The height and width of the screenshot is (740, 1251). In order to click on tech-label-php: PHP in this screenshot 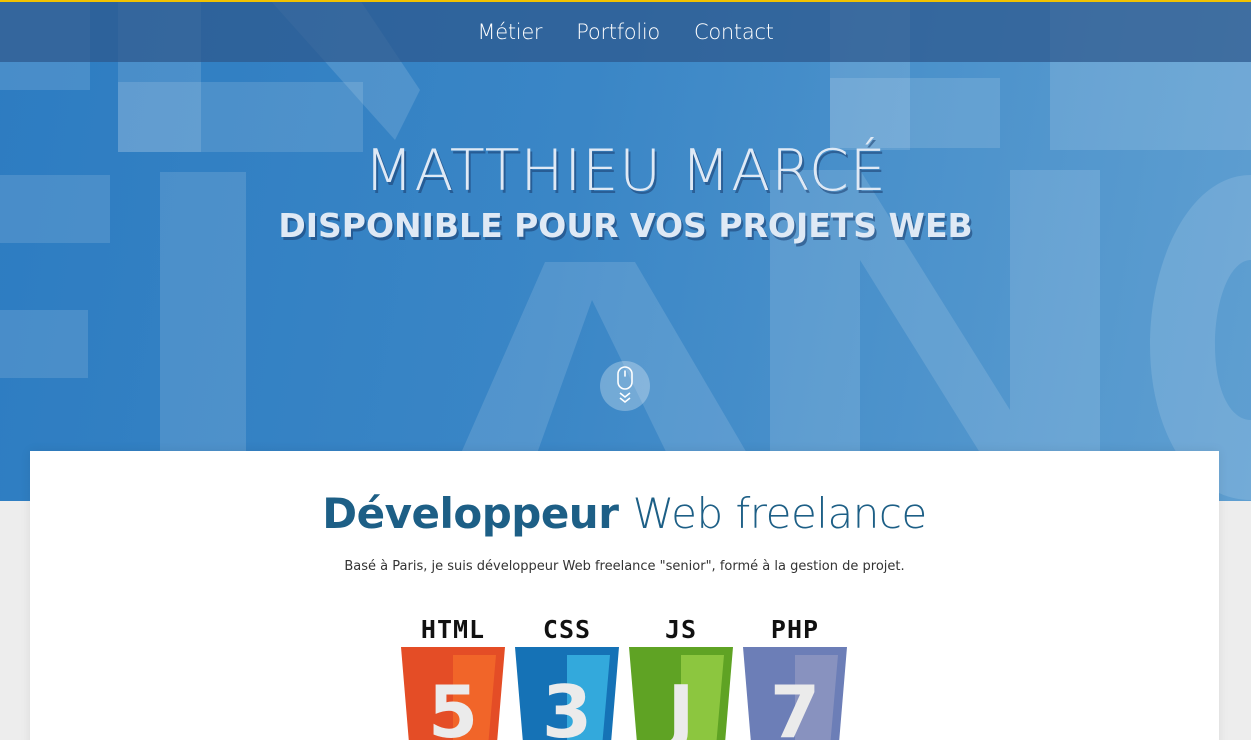, I will do `click(795, 629)`.